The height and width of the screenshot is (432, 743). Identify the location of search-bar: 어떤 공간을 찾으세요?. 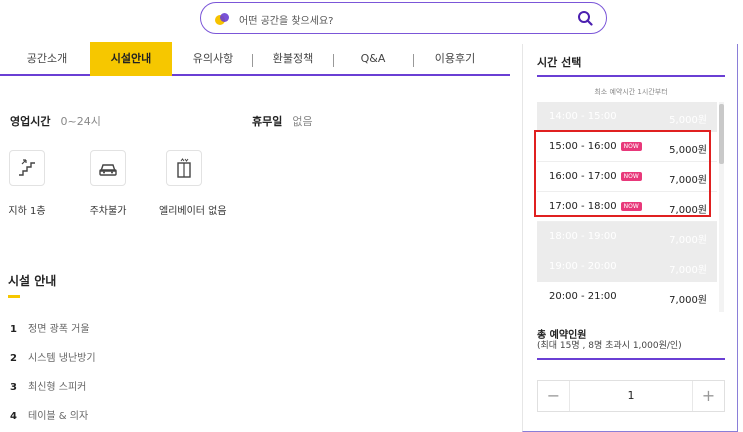
(403, 18).